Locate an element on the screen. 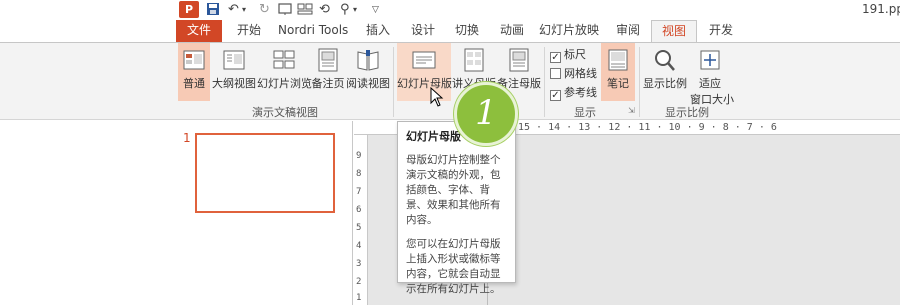 The width and height of the screenshot is (900, 305). tab-animations: 动画 is located at coordinates (512, 31).